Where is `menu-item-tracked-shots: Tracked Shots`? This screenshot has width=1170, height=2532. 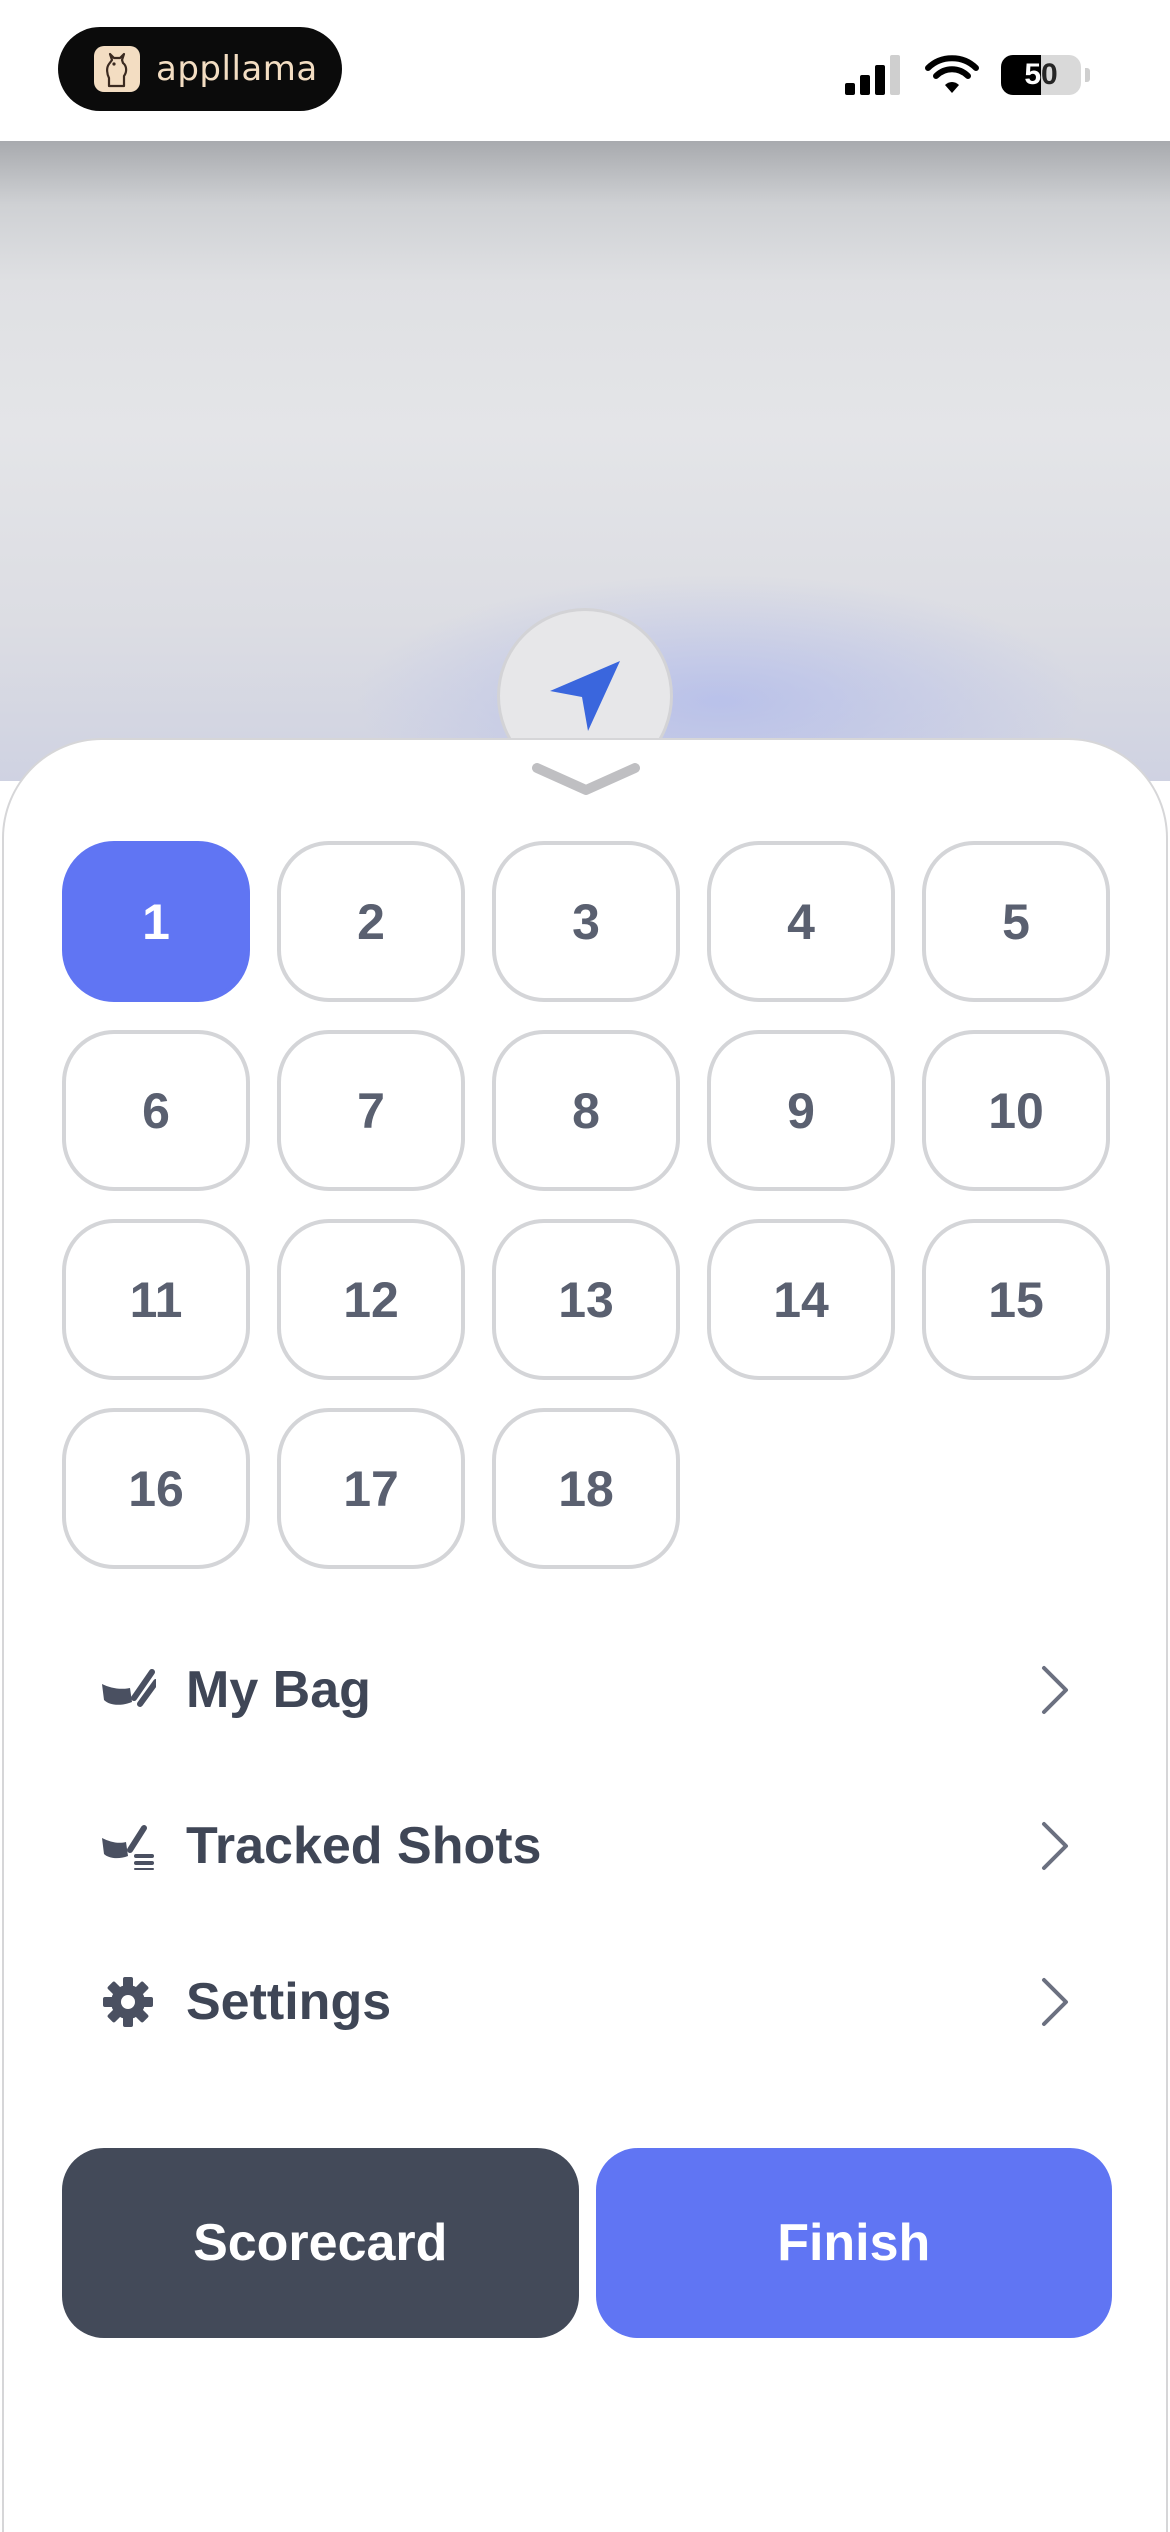 menu-item-tracked-shots: Tracked Shots is located at coordinates (585, 1846).